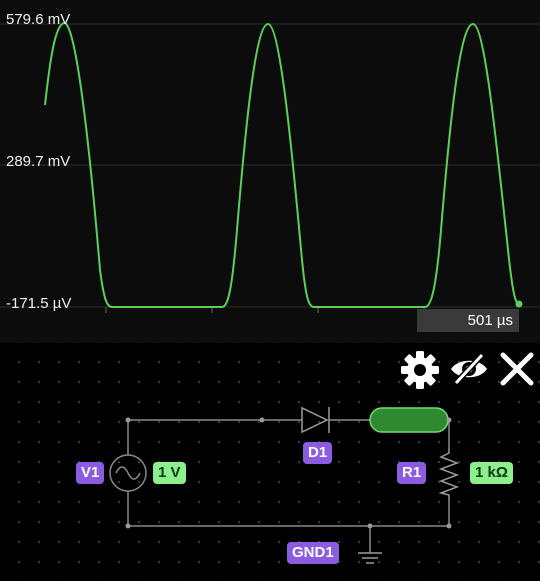 The height and width of the screenshot is (581, 540). I want to click on selected-wire-highlight, so click(409, 420).